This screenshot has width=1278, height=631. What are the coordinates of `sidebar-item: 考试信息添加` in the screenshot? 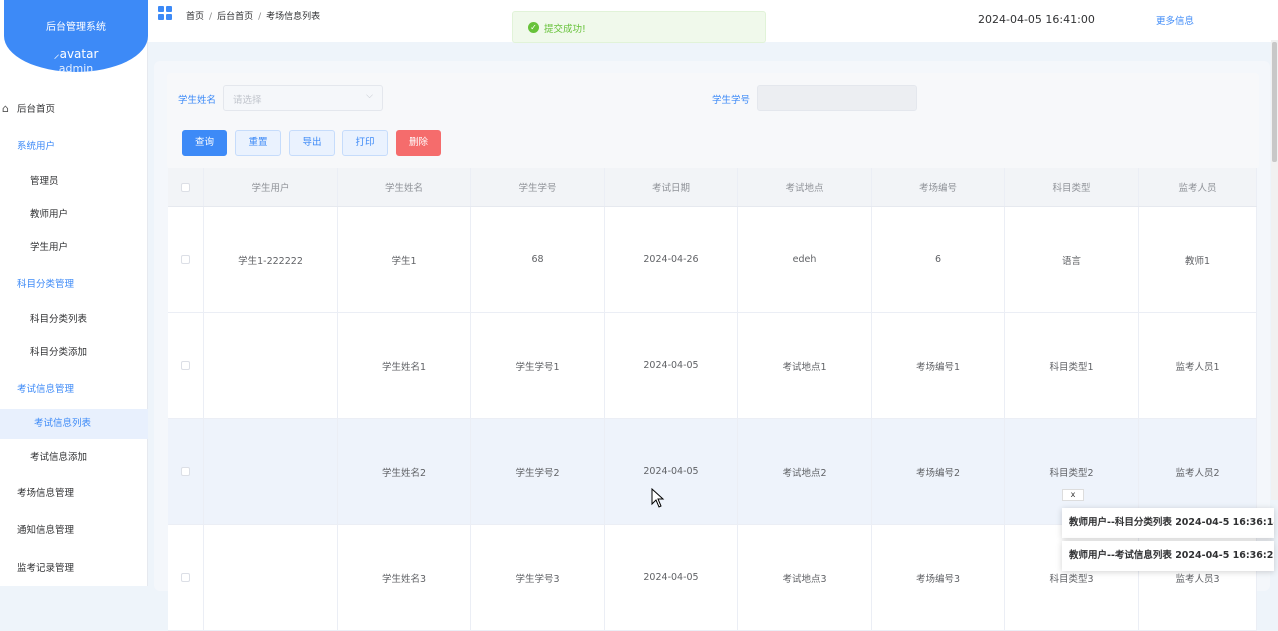 It's located at (74, 458).